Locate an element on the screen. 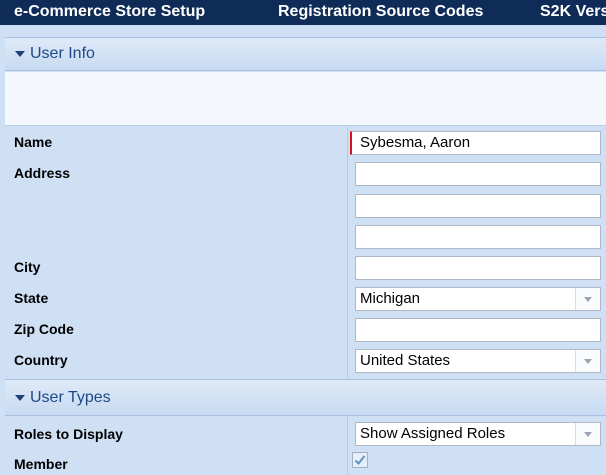  zip-code-label: Zip Code is located at coordinates (44, 329).